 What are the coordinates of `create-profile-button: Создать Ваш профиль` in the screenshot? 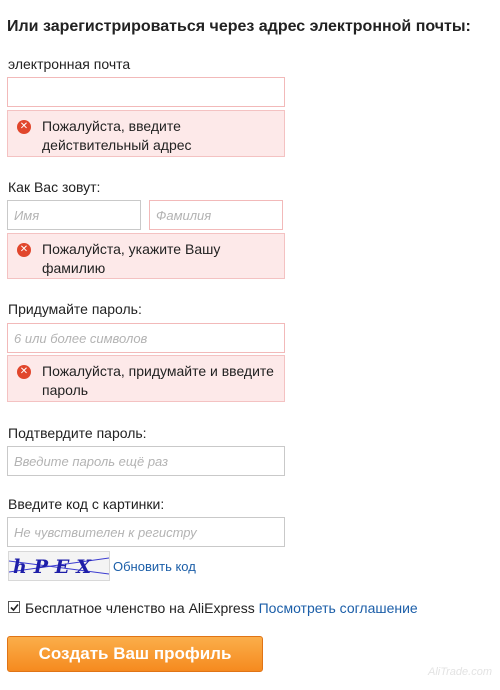 It's located at (135, 654).